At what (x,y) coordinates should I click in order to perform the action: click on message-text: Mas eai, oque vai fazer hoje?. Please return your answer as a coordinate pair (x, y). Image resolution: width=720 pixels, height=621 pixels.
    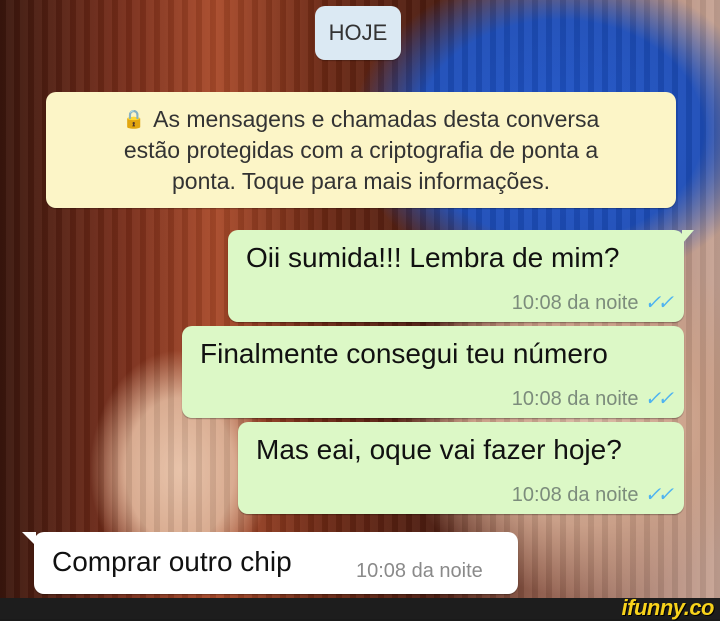
    Looking at the image, I should click on (439, 449).